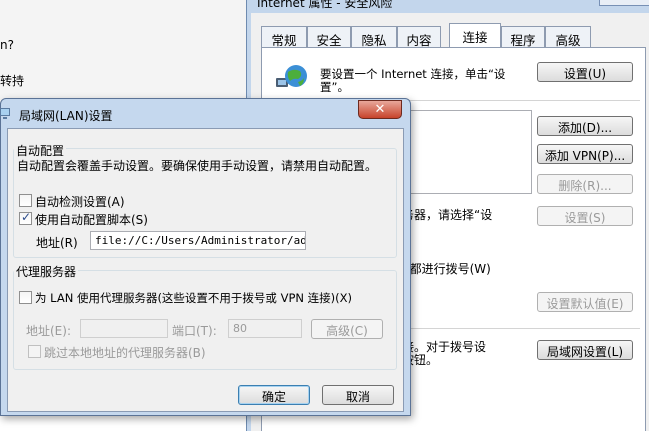 This screenshot has height=431, width=649. I want to click on set-default-button: 设置默认值(E), so click(585, 302).